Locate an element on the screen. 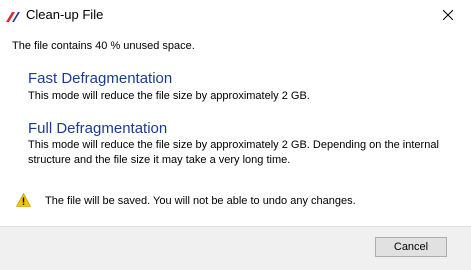 This screenshot has width=471, height=270. title-bar: Clean-up File is located at coordinates (235, 15).